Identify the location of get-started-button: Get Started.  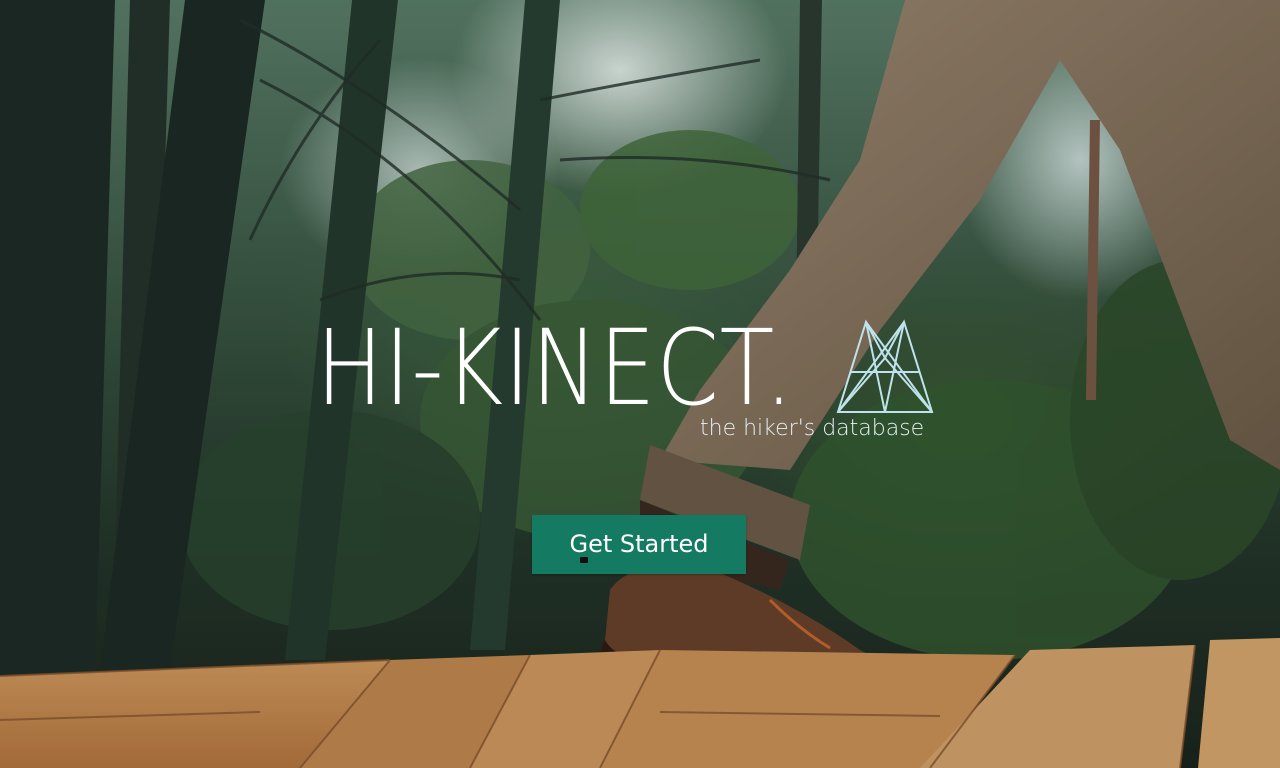
(639, 544).